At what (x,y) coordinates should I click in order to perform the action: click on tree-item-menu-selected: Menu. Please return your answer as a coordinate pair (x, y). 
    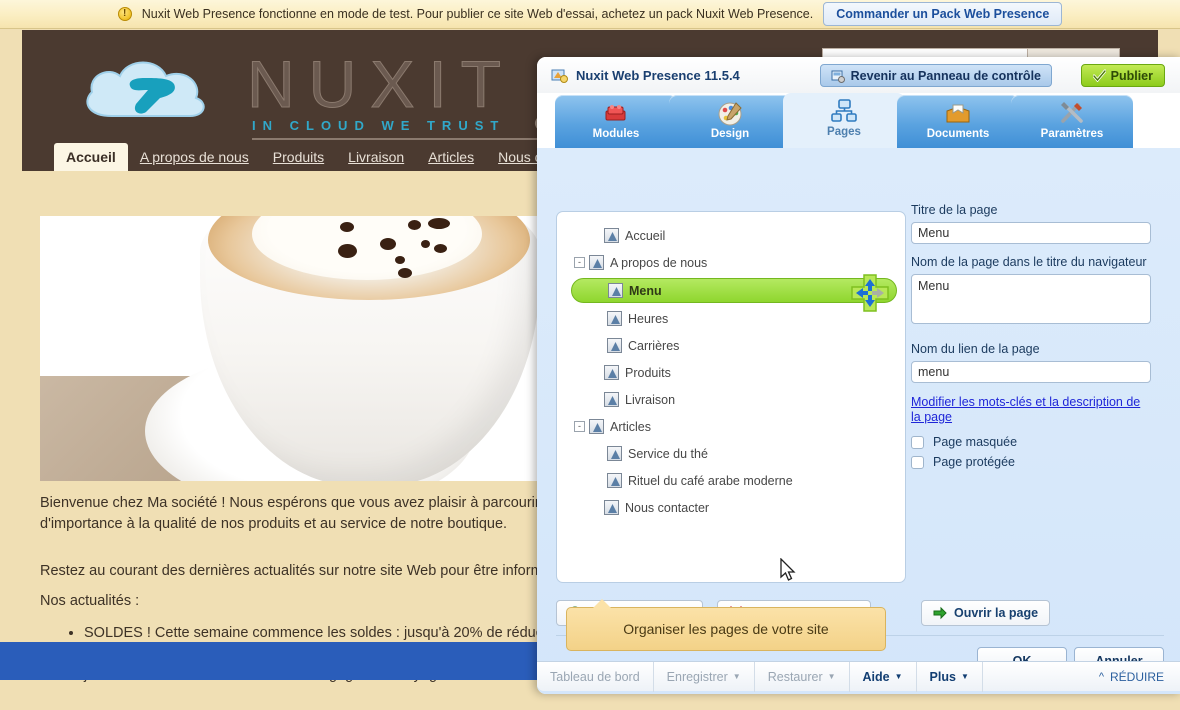
    Looking at the image, I should click on (734, 293).